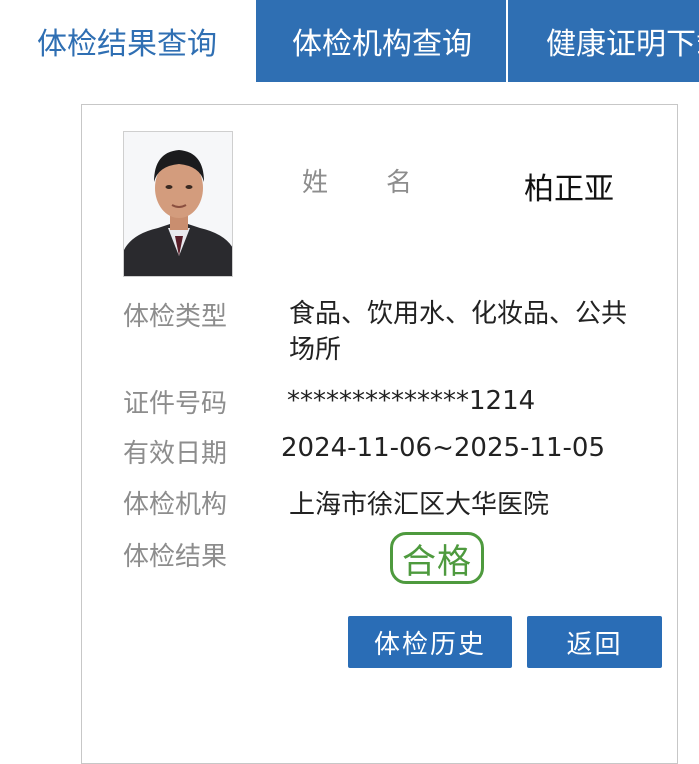 This screenshot has height=764, width=699. What do you see at coordinates (602, 41) in the screenshot?
I see `tab-health-certificate-download: 健康证明下载` at bounding box center [602, 41].